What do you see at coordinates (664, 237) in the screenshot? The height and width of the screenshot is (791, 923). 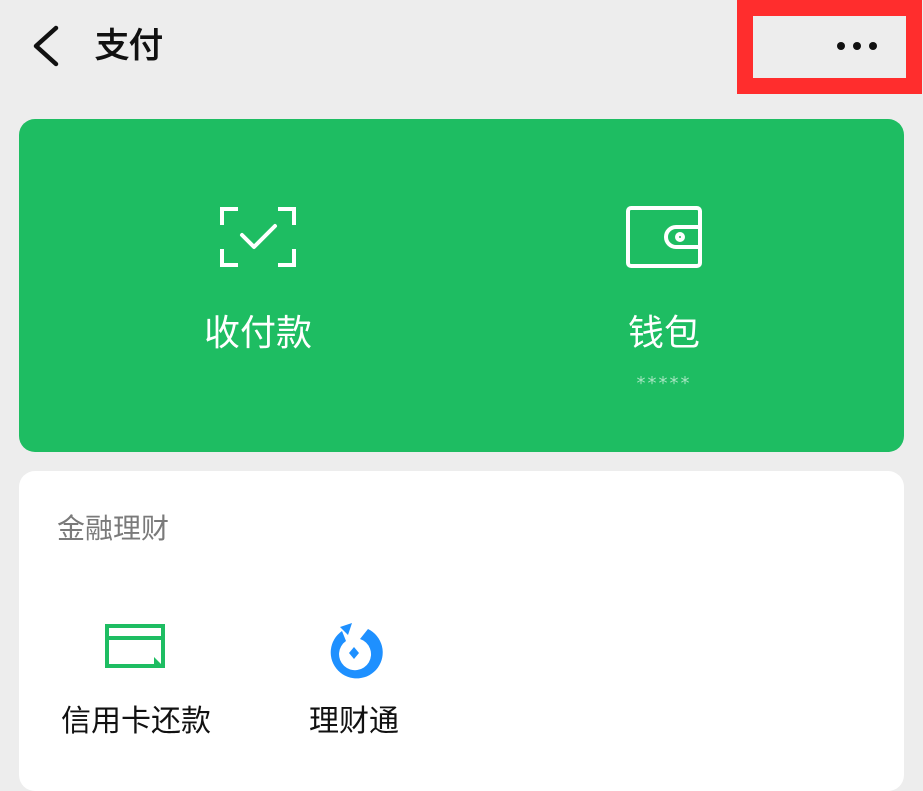 I see `wallet-icon` at bounding box center [664, 237].